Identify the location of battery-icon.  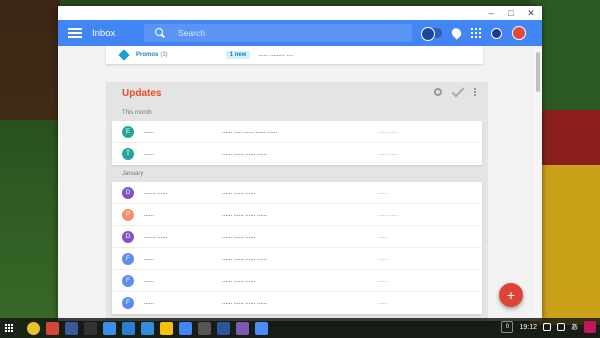
(547, 327).